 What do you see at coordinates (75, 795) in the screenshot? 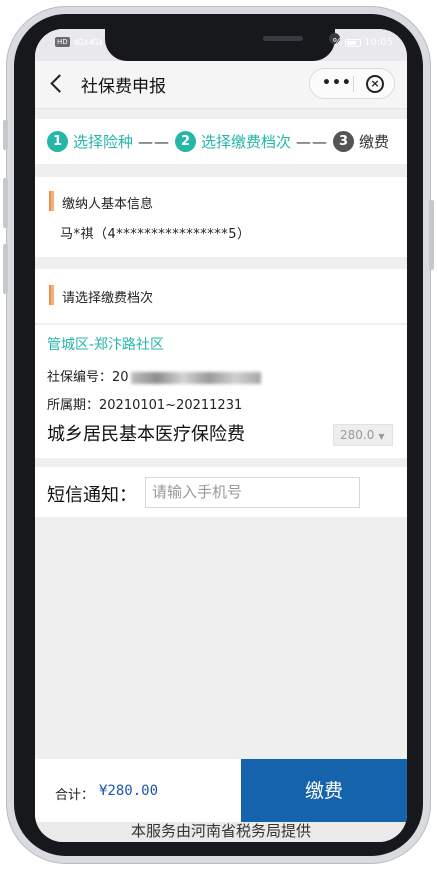
I see `total-label: 合计：` at bounding box center [75, 795].